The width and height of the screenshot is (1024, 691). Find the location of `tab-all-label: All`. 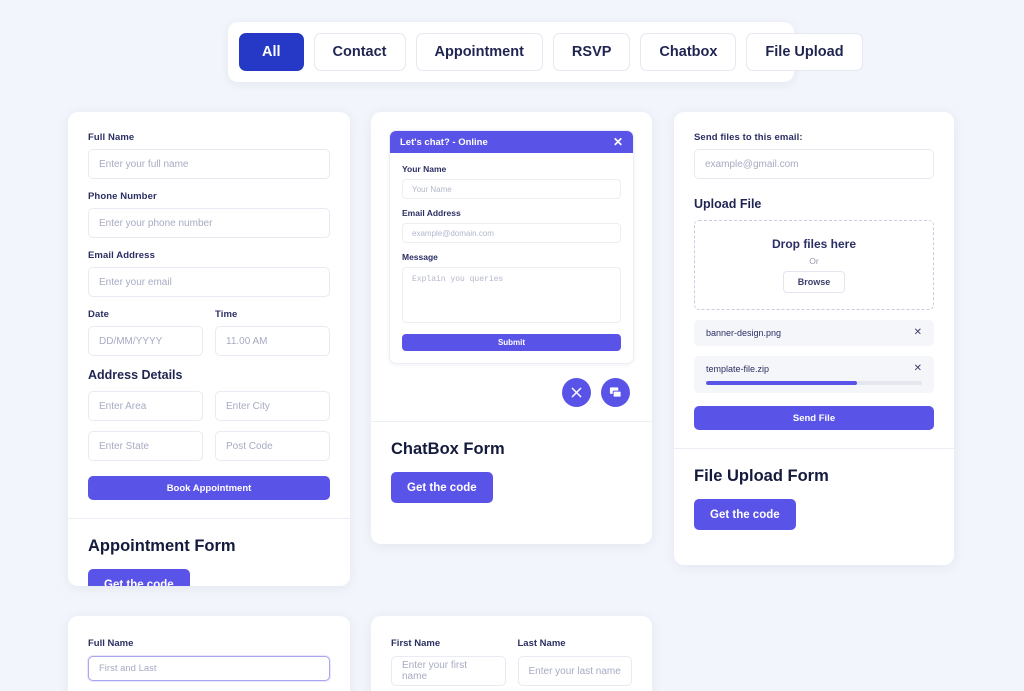

tab-all-label: All is located at coordinates (271, 52).